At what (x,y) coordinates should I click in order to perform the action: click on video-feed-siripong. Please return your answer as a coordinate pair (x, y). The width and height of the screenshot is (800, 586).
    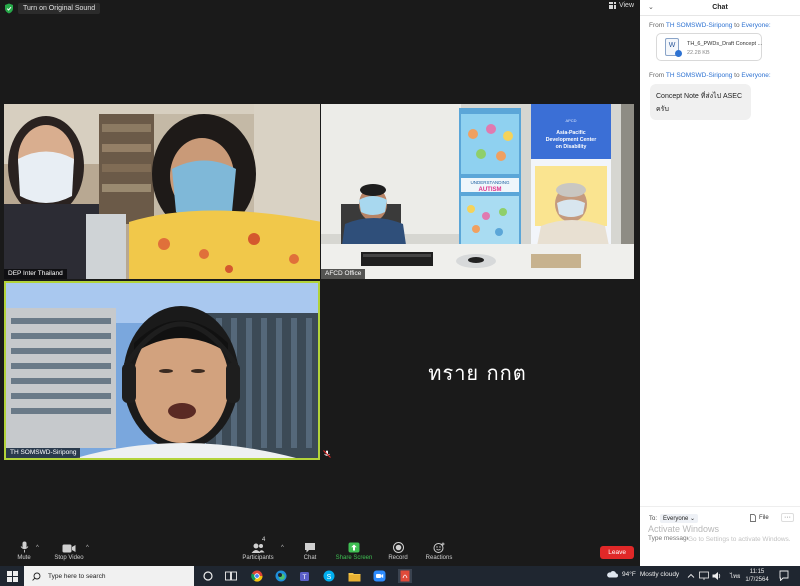
    Looking at the image, I should click on (162, 370).